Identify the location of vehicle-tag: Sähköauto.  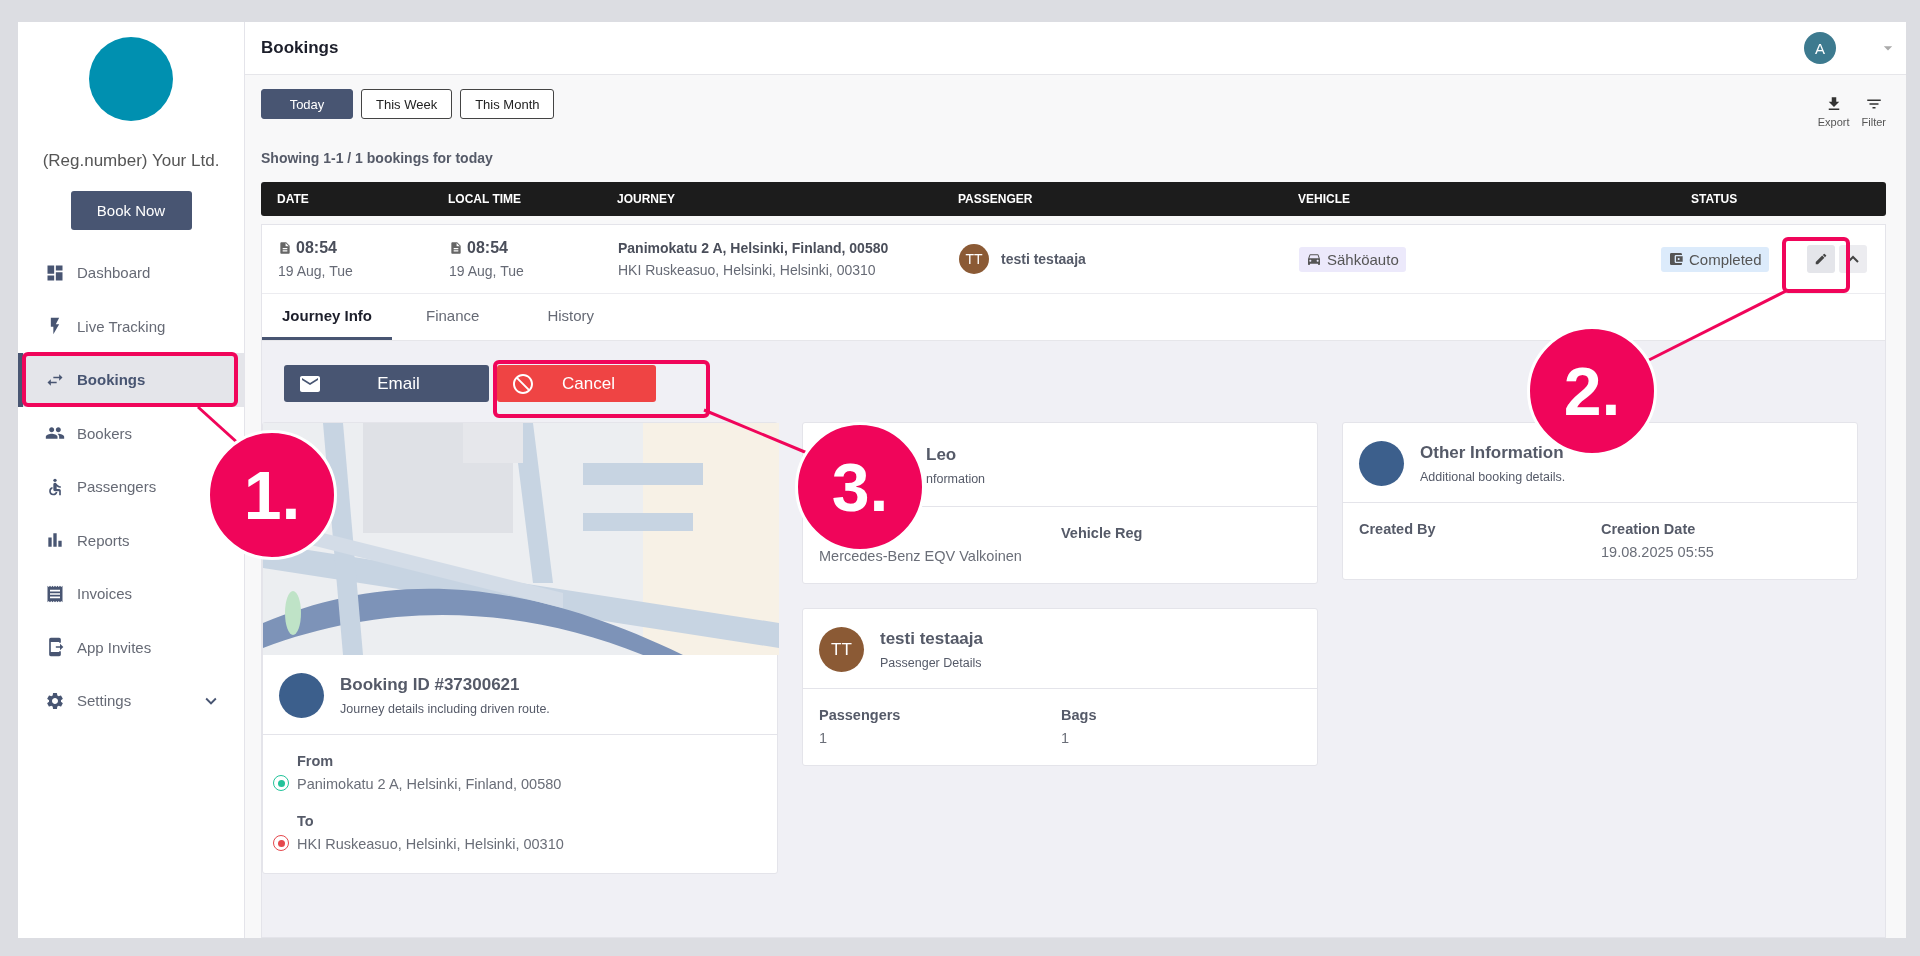
(1352, 259).